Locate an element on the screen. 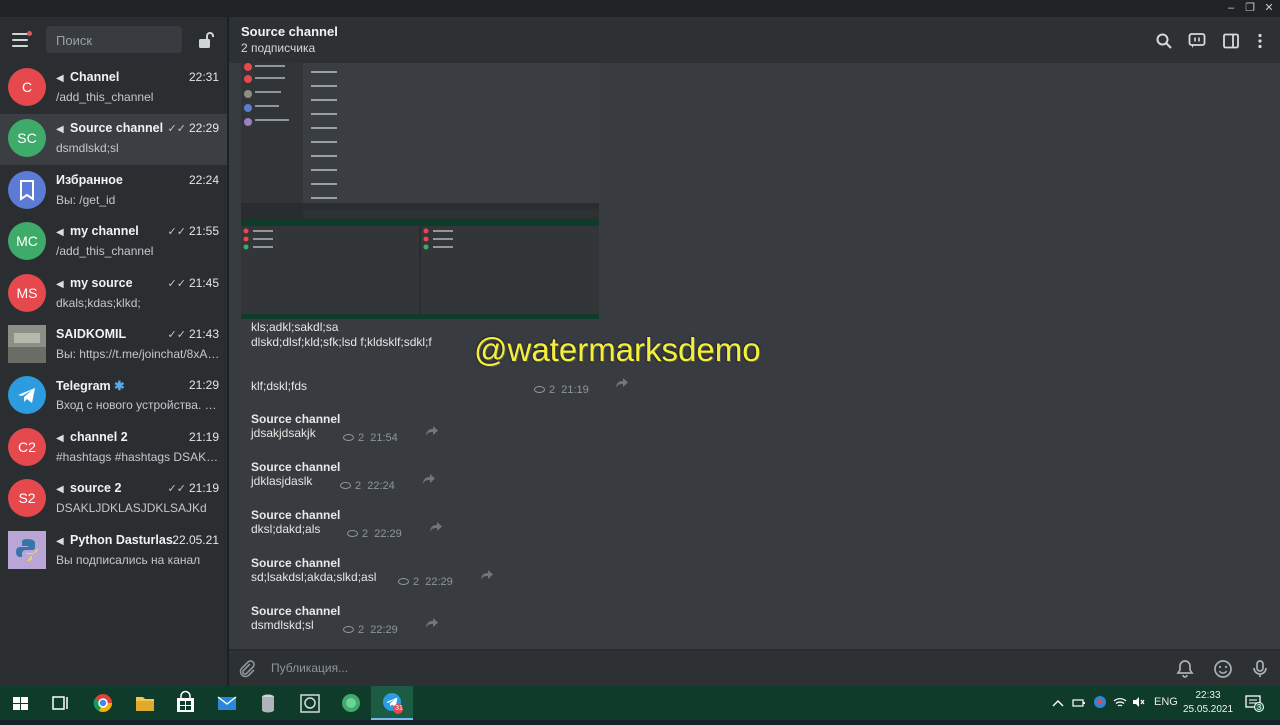 Image resolution: width=1280 pixels, height=725 pixels. chrome-taskbar-button is located at coordinates (103, 703).